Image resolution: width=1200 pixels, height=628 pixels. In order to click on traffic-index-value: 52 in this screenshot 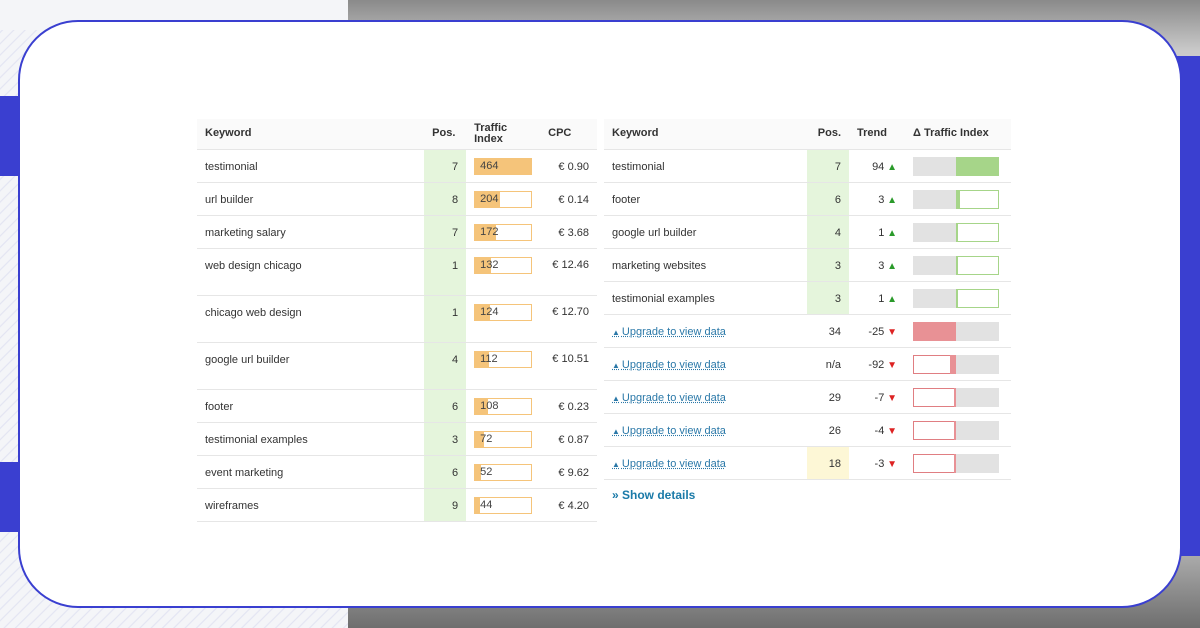, I will do `click(486, 471)`.